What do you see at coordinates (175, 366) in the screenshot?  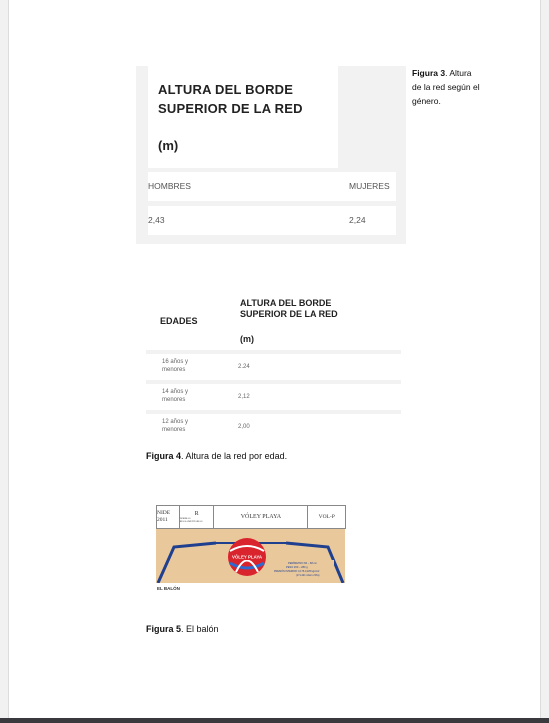 I see `age-cell: 16 años y menores` at bounding box center [175, 366].